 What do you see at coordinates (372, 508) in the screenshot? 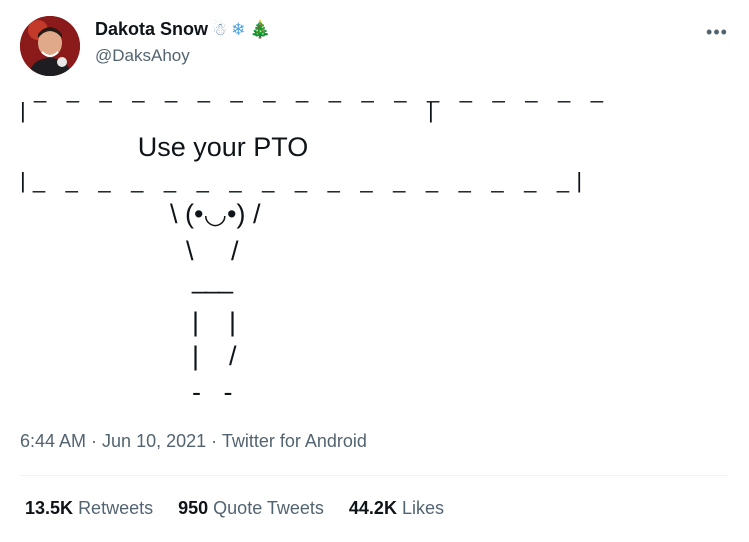
I see `likes-count: 44.2K` at bounding box center [372, 508].